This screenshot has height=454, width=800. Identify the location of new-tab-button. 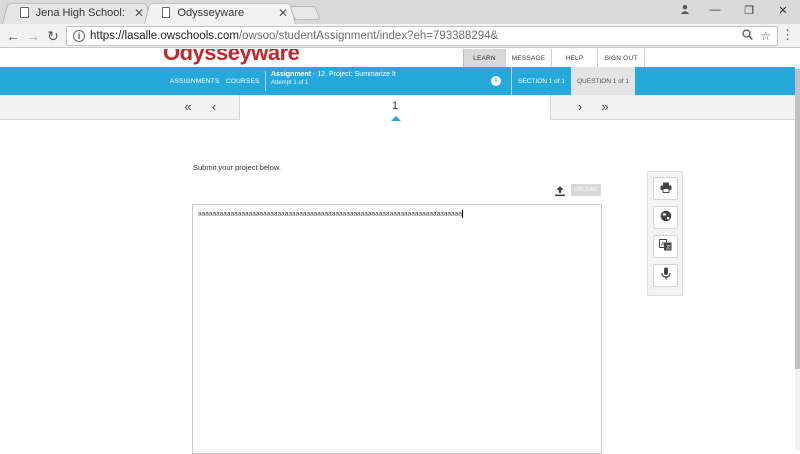
(305, 13).